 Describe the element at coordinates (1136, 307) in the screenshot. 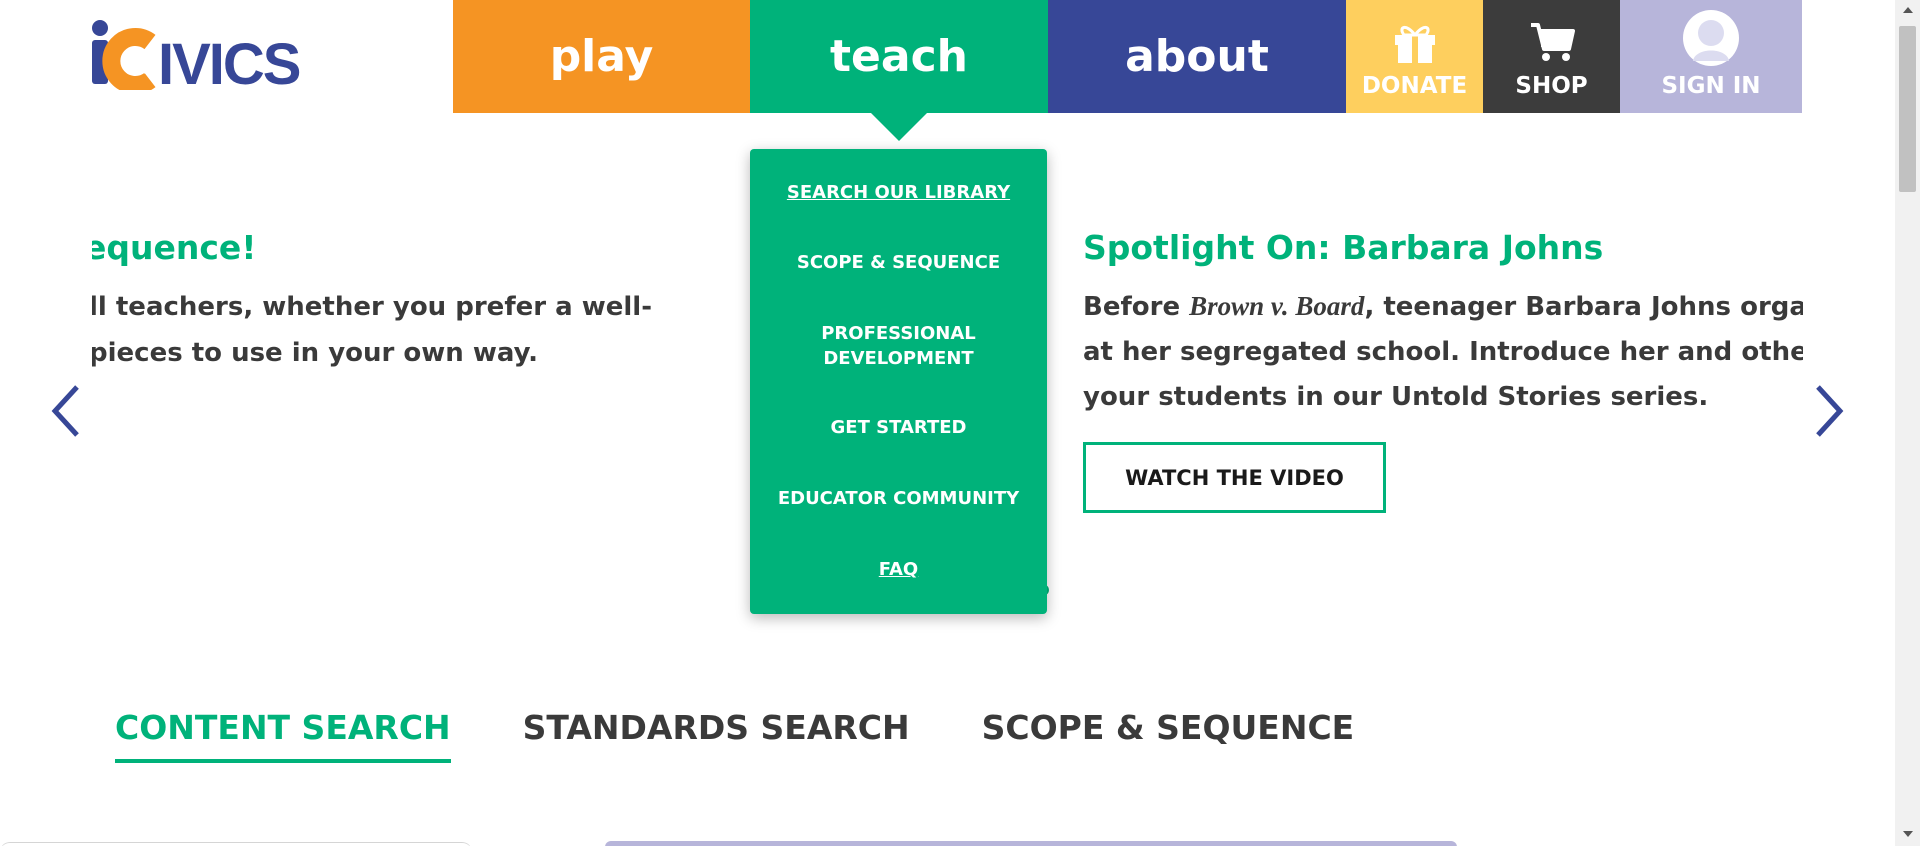

I see `slide-text: Before` at that location.